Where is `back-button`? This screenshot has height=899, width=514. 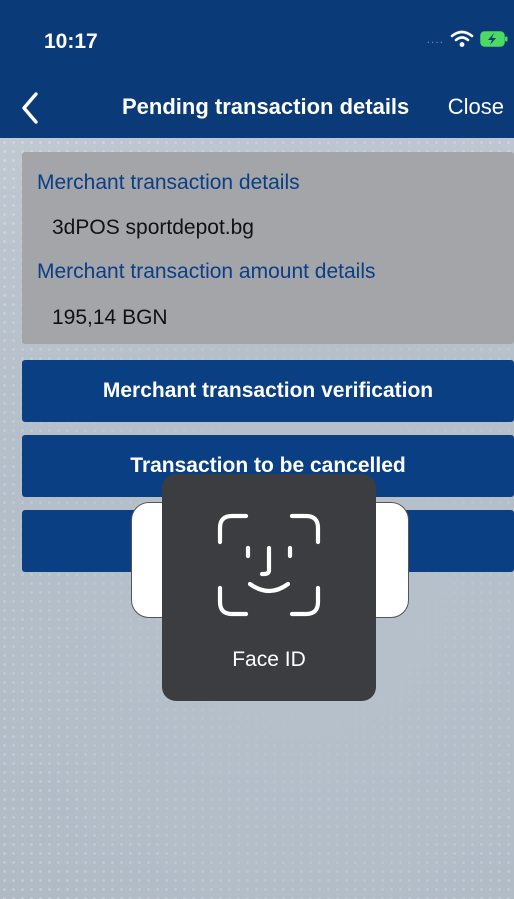
back-button is located at coordinates (33, 108).